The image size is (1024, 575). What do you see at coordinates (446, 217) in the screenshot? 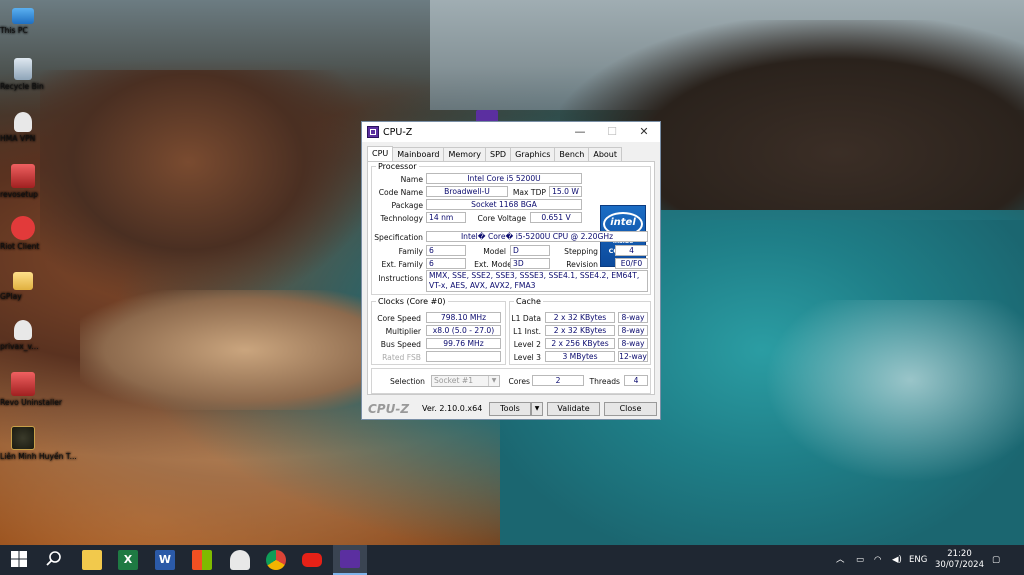
I see `technology-value: 14 nm` at bounding box center [446, 217].